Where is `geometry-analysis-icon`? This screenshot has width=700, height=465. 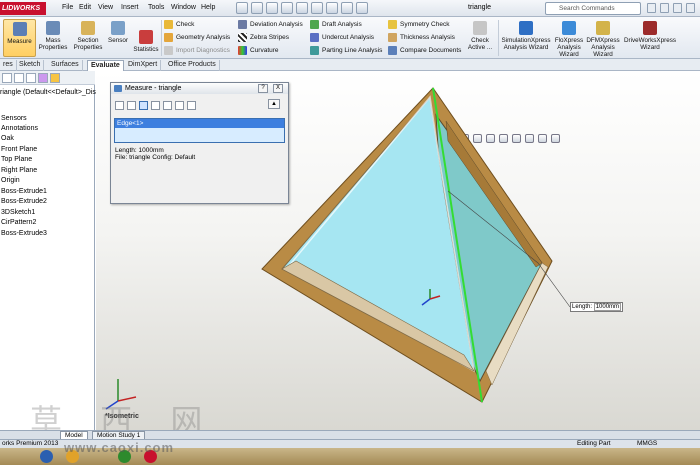 geometry-analysis-icon is located at coordinates (168, 37).